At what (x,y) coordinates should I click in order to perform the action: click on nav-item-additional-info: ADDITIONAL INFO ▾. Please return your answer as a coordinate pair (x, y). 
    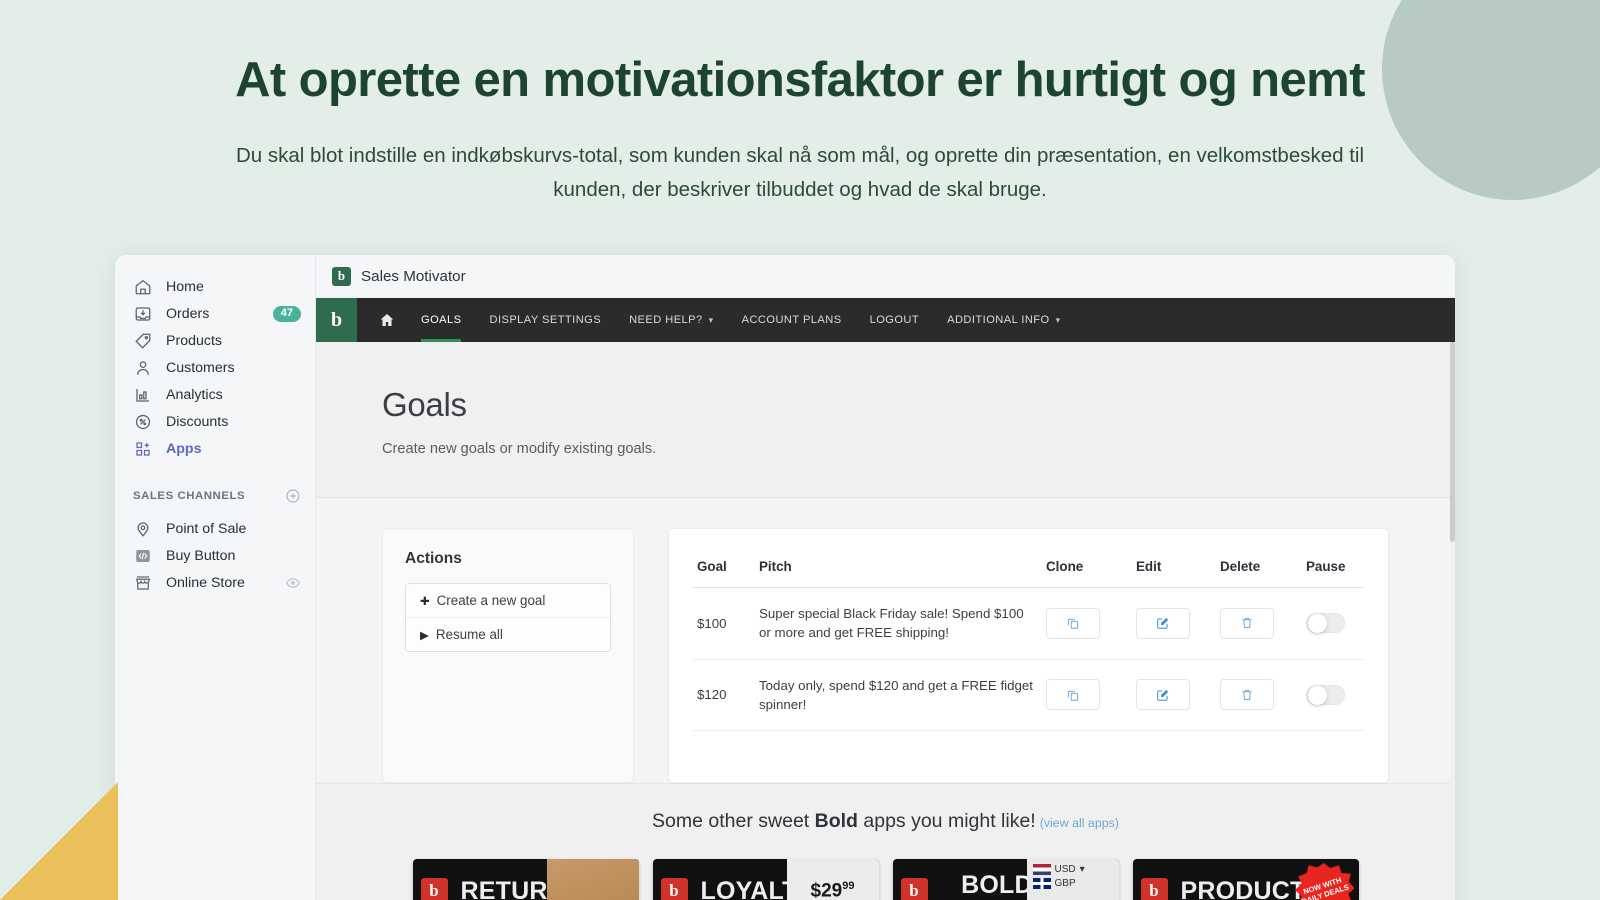
    Looking at the image, I should click on (1003, 320).